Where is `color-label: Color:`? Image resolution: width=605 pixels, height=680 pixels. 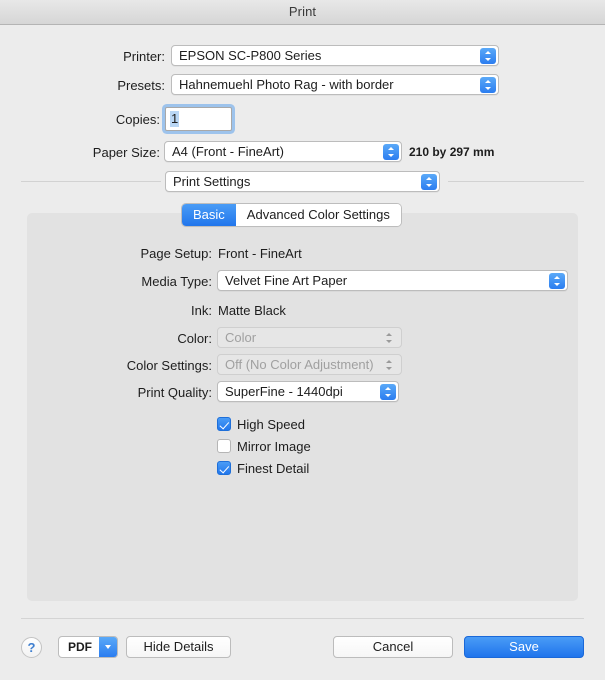
color-label: Color: is located at coordinates (194, 338).